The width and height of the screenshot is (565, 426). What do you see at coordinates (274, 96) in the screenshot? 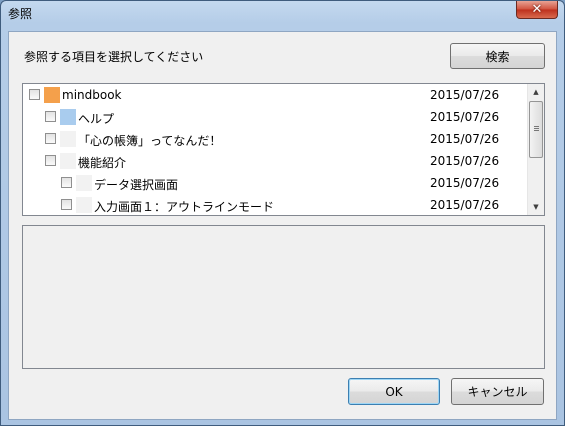
I see `tree-row-mindbook: mindbook 2015/07/26` at bounding box center [274, 96].